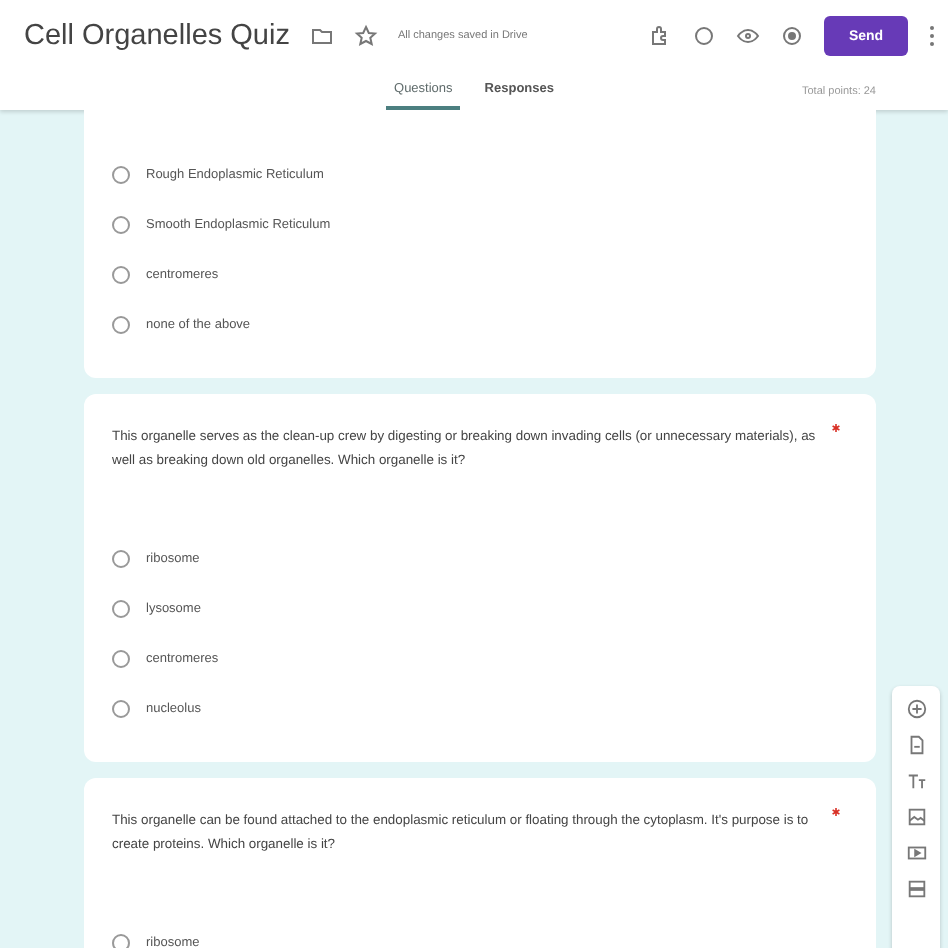  Describe the element at coordinates (748, 36) in the screenshot. I see `eye-icon` at that location.